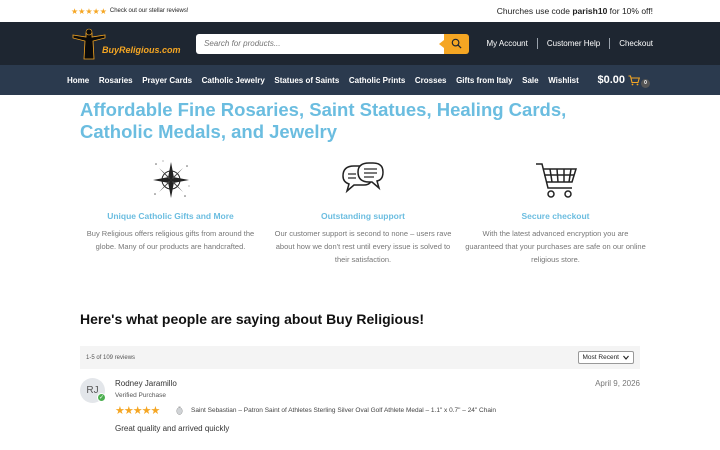 The height and width of the screenshot is (450, 720). What do you see at coordinates (363, 216) in the screenshot?
I see `feature-title: Outstanding support` at bounding box center [363, 216].